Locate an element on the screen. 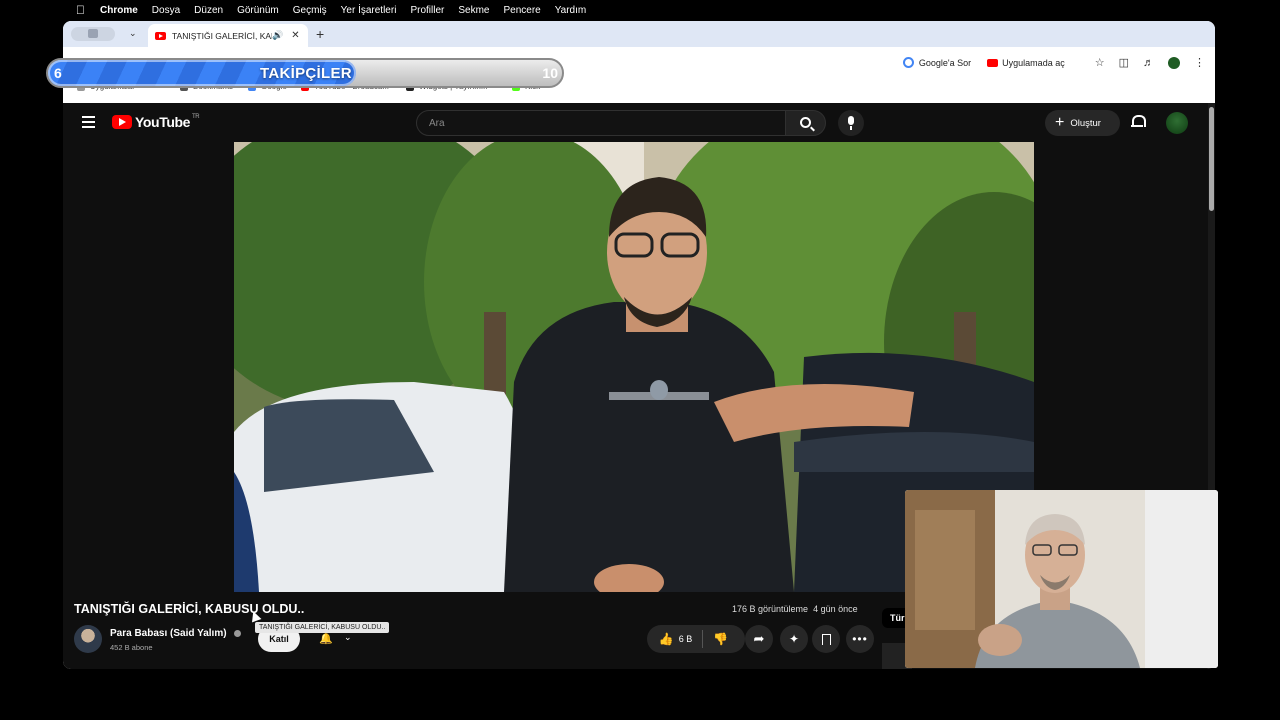  search-button is located at coordinates (805, 123).